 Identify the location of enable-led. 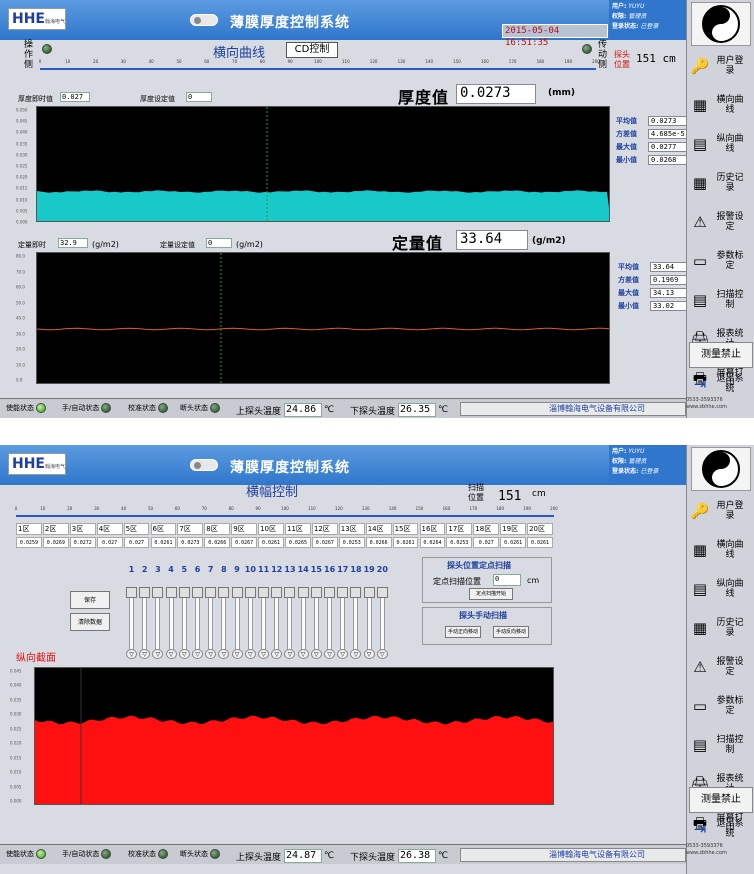
(41, 408).